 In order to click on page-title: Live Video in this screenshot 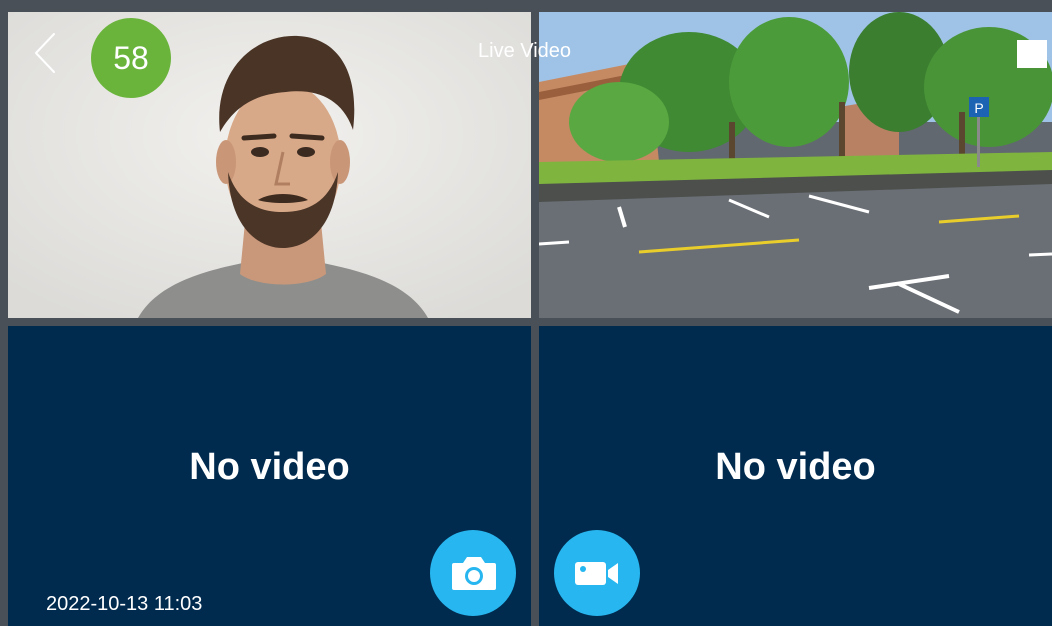, I will do `click(525, 51)`.